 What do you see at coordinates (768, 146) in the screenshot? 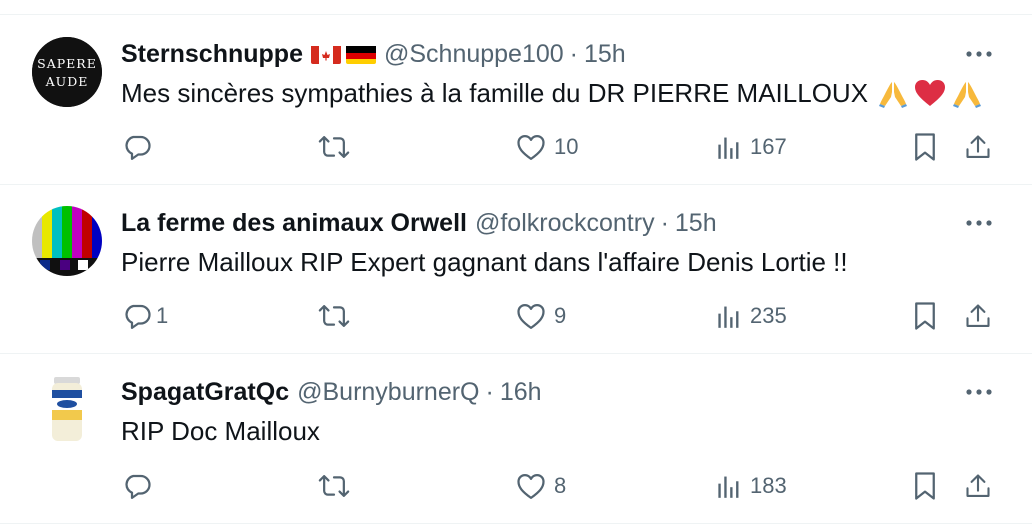
I see `views-count: 167` at bounding box center [768, 146].